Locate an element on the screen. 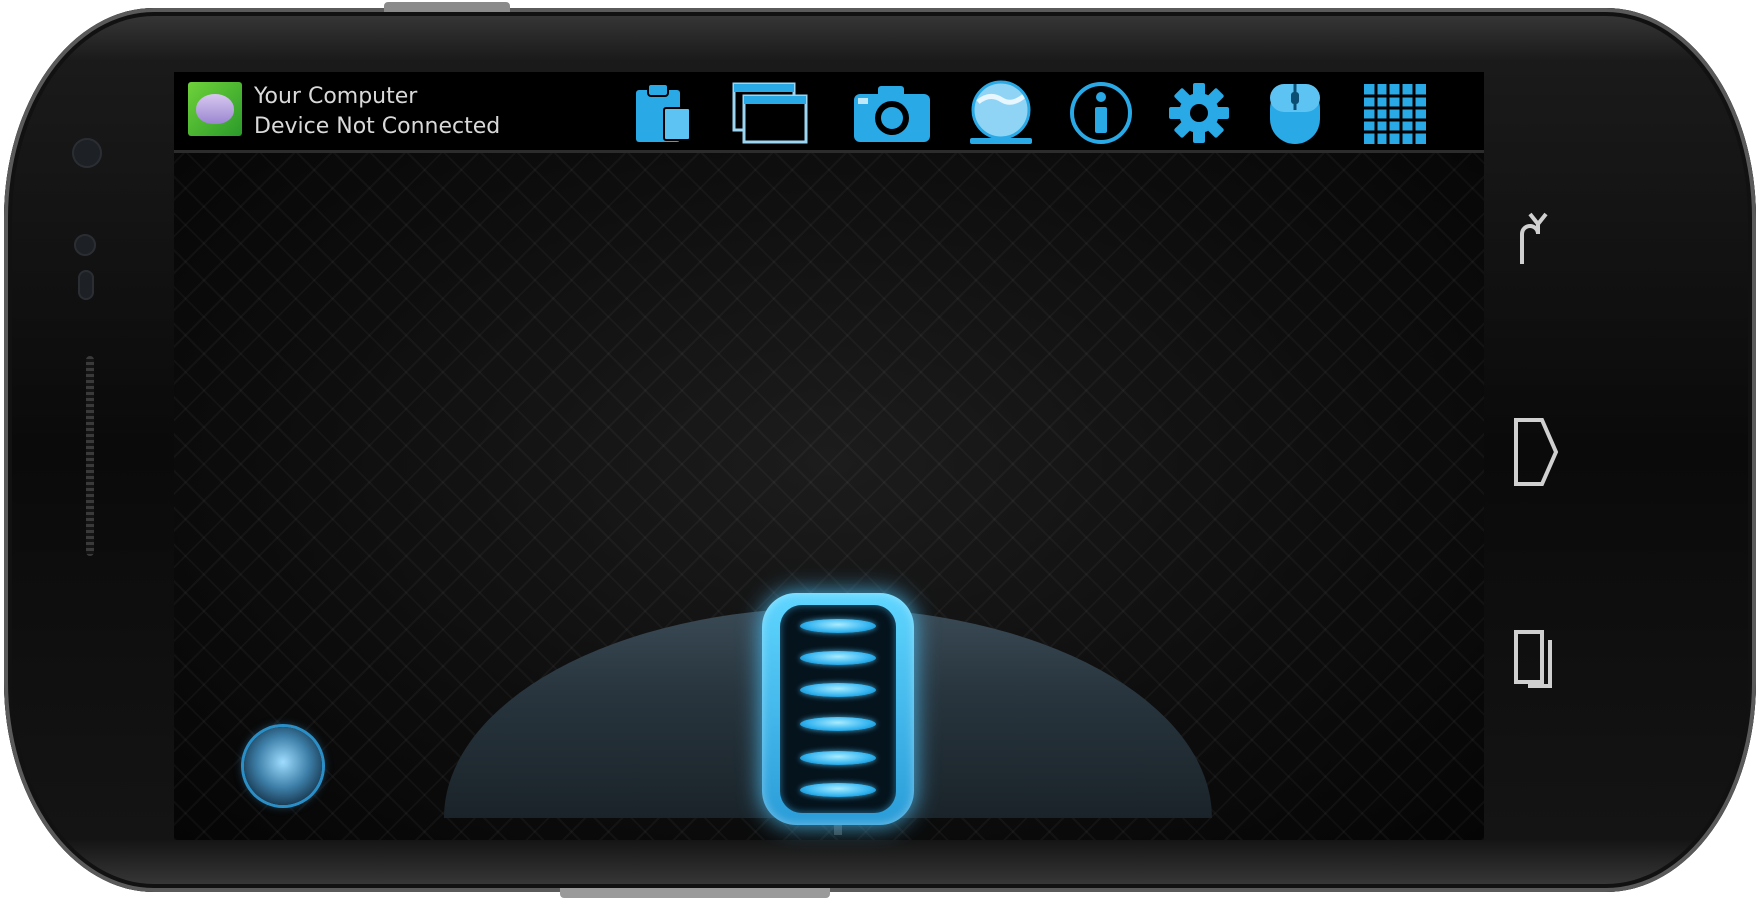 The height and width of the screenshot is (900, 1759). camera-icon is located at coordinates (892, 114).